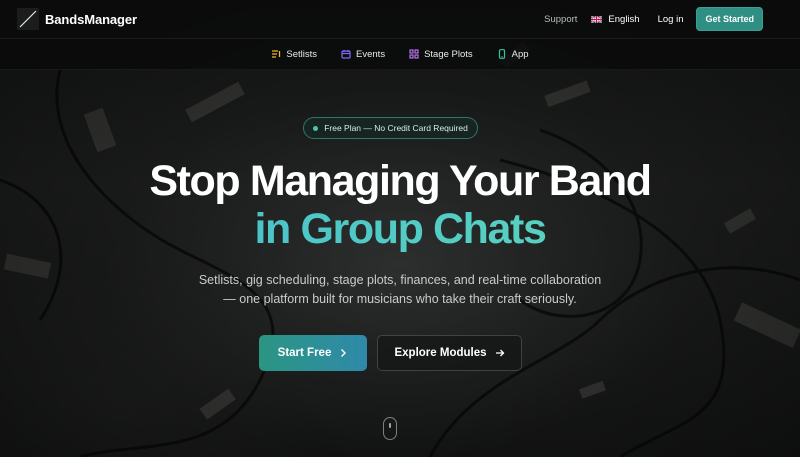 Image resolution: width=800 pixels, height=457 pixels. I want to click on module-navigation: Setlists Events Stage Plots App, so click(400, 54).